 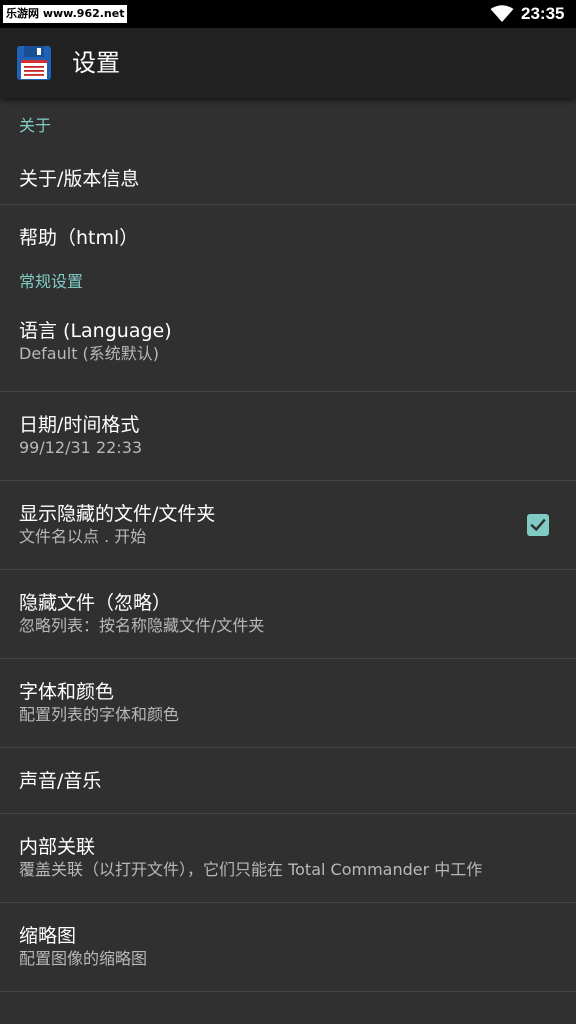 I want to click on check-icon, so click(x=538, y=525).